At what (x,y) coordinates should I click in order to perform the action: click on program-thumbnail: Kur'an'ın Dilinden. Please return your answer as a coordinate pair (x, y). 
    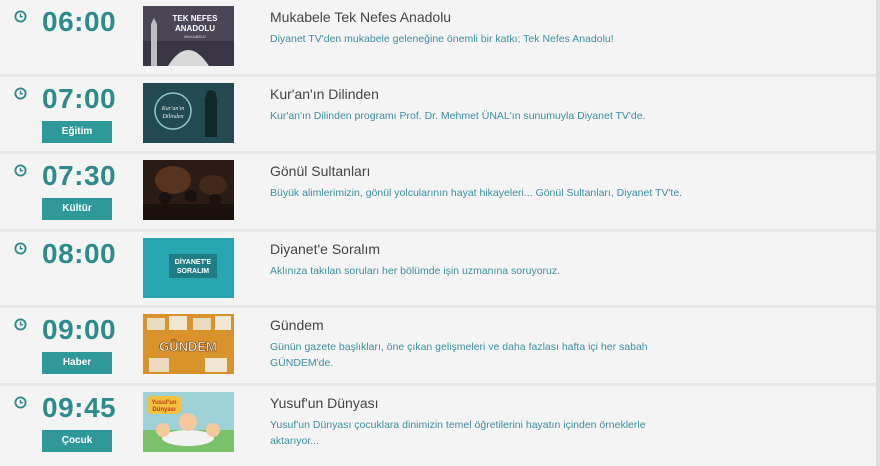
    Looking at the image, I should click on (188, 113).